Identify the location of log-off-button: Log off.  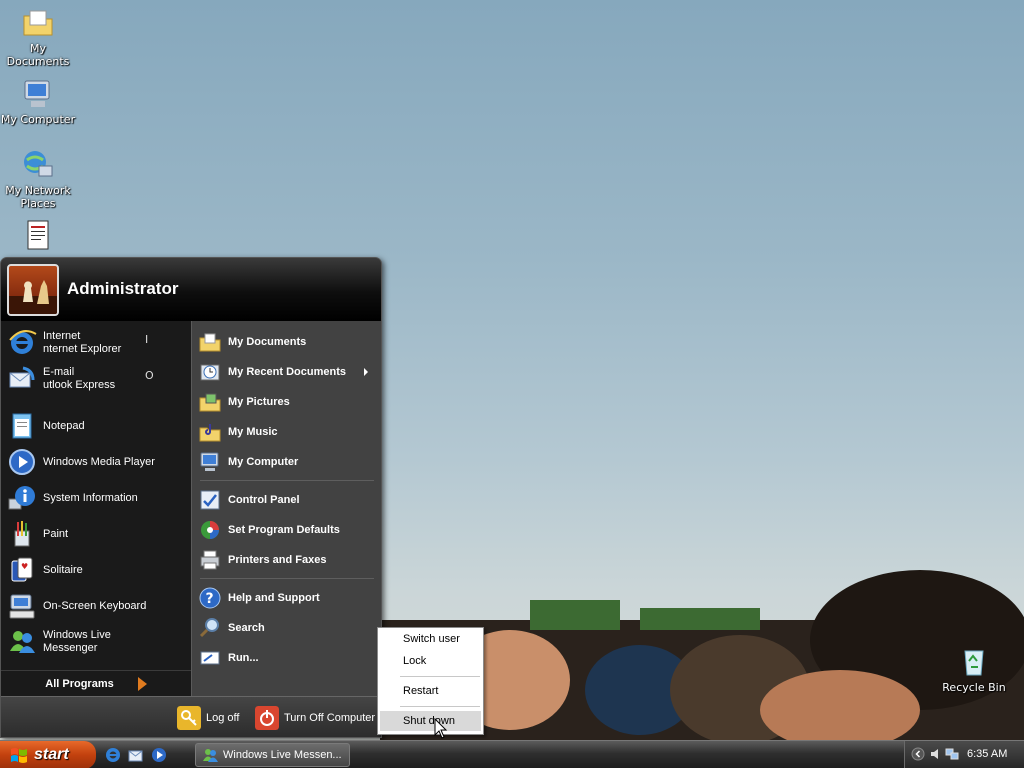
(208, 718).